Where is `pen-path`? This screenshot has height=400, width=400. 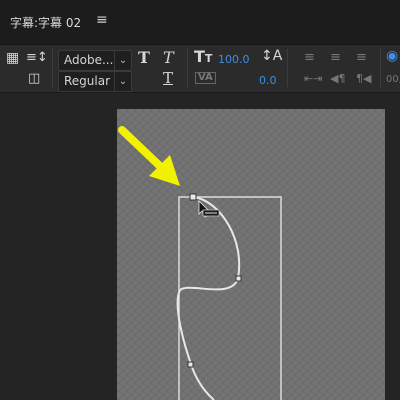 pen-path is located at coordinates (208, 298).